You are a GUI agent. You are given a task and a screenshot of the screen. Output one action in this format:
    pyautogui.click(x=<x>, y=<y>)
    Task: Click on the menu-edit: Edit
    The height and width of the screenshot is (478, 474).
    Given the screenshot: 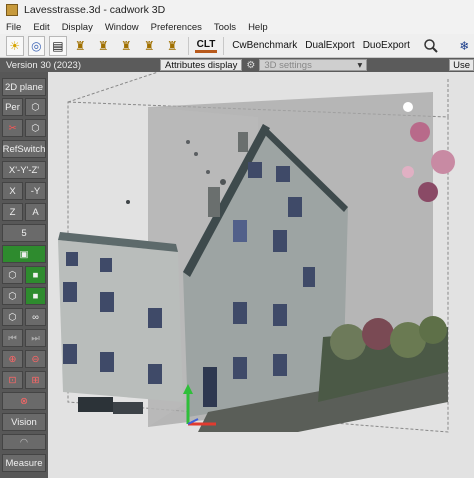 What is the action you would take?
    pyautogui.click(x=41, y=27)
    